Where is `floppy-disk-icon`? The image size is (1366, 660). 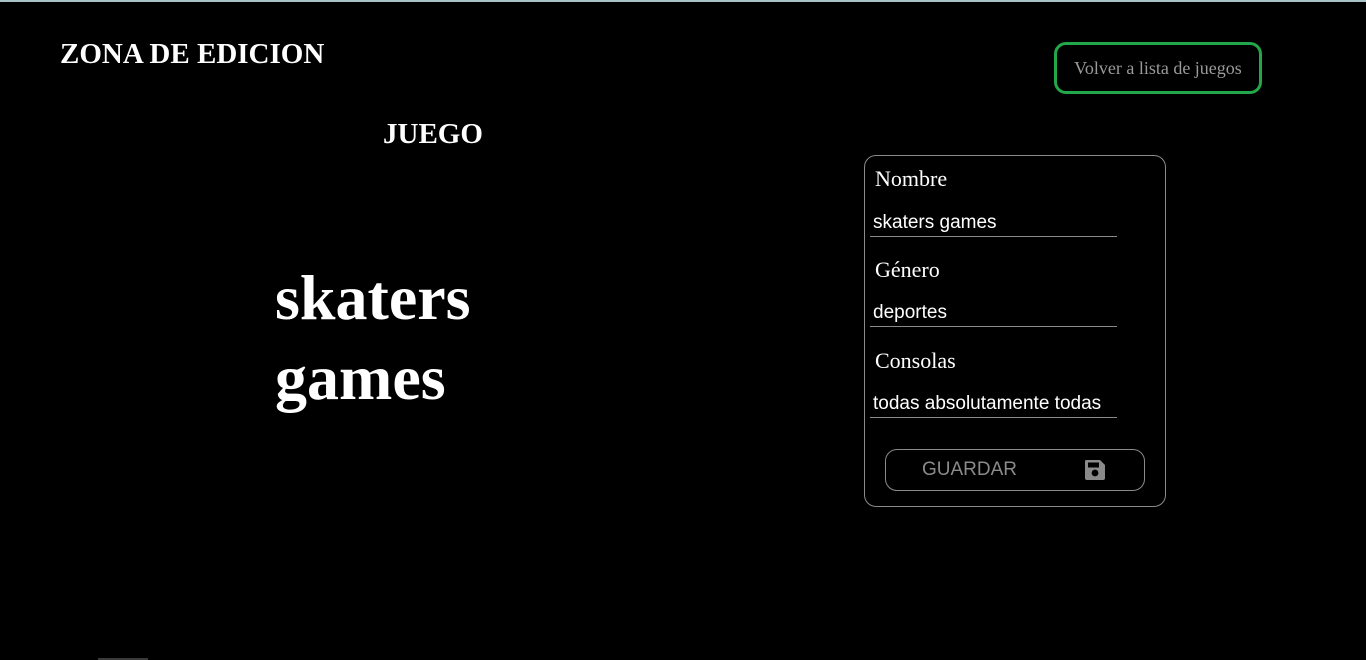 floppy-disk-icon is located at coordinates (1095, 470).